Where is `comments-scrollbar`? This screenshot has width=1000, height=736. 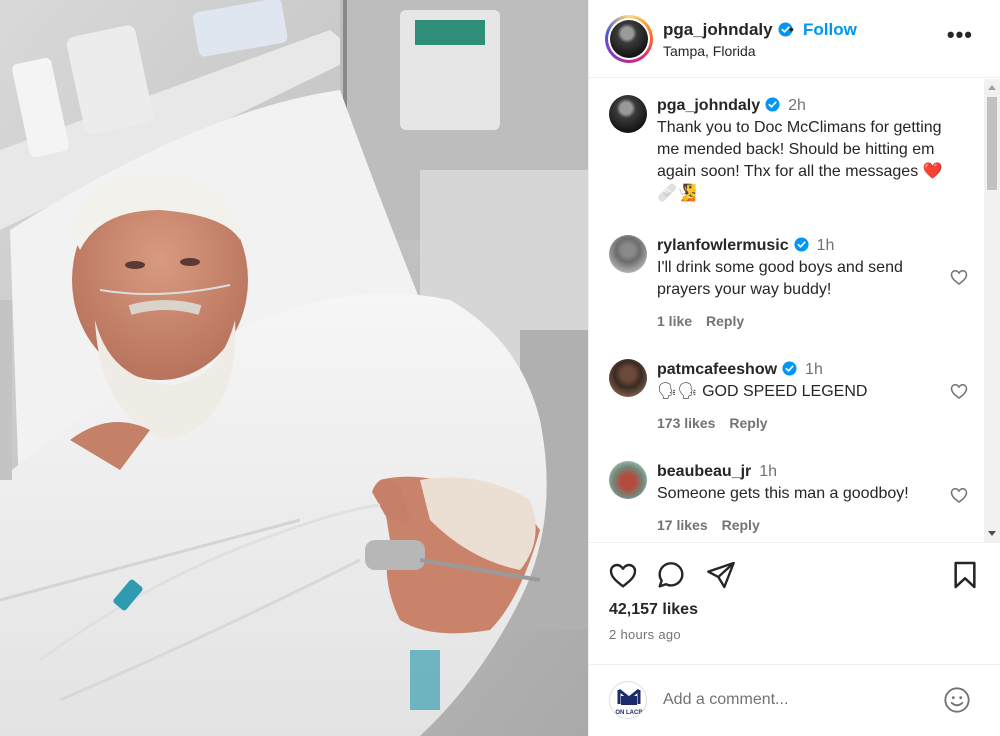 comments-scrollbar is located at coordinates (992, 310).